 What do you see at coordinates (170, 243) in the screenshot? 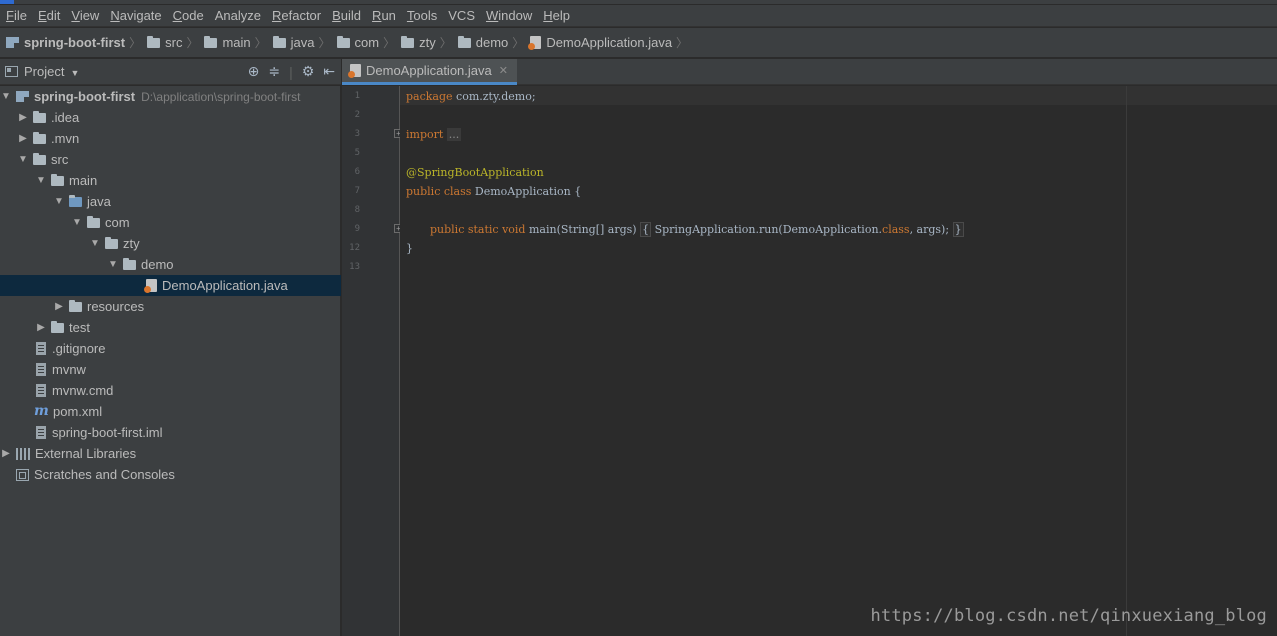
I see `tree-node-zty: ▼ zty` at bounding box center [170, 243].